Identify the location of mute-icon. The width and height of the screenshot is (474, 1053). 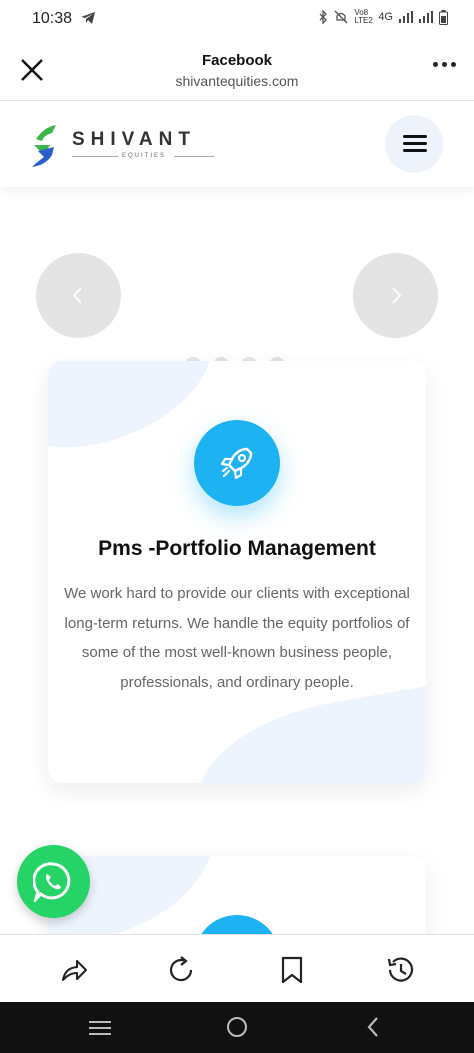
(341, 17).